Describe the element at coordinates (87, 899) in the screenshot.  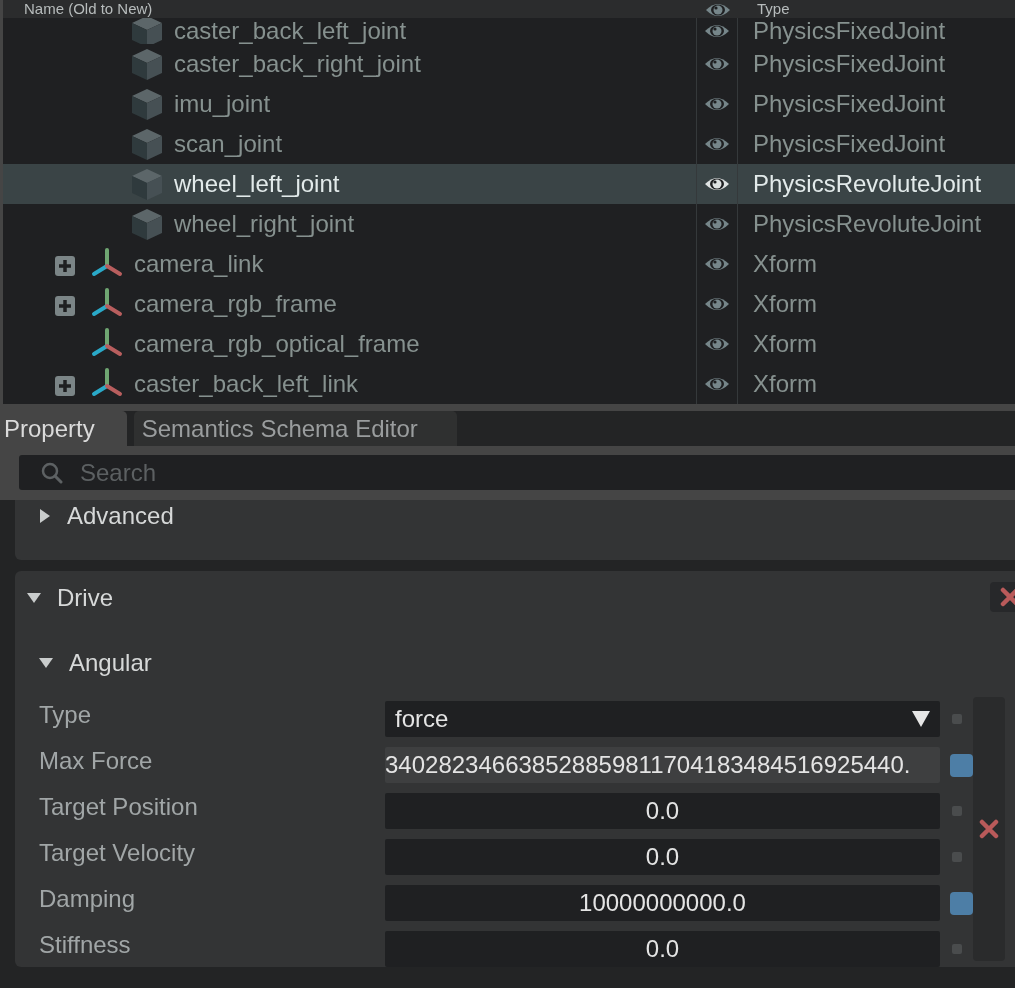
I see `property-label: Damping` at that location.